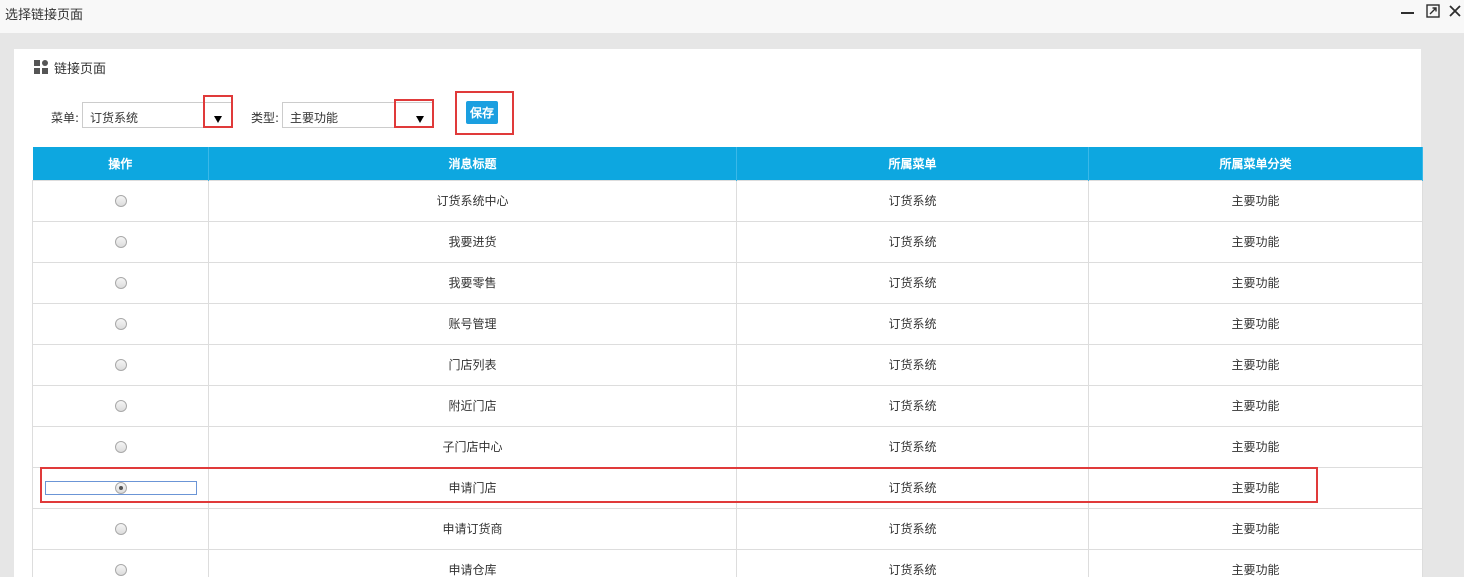  Describe the element at coordinates (358, 115) in the screenshot. I see `type-select: 主要功能` at that location.